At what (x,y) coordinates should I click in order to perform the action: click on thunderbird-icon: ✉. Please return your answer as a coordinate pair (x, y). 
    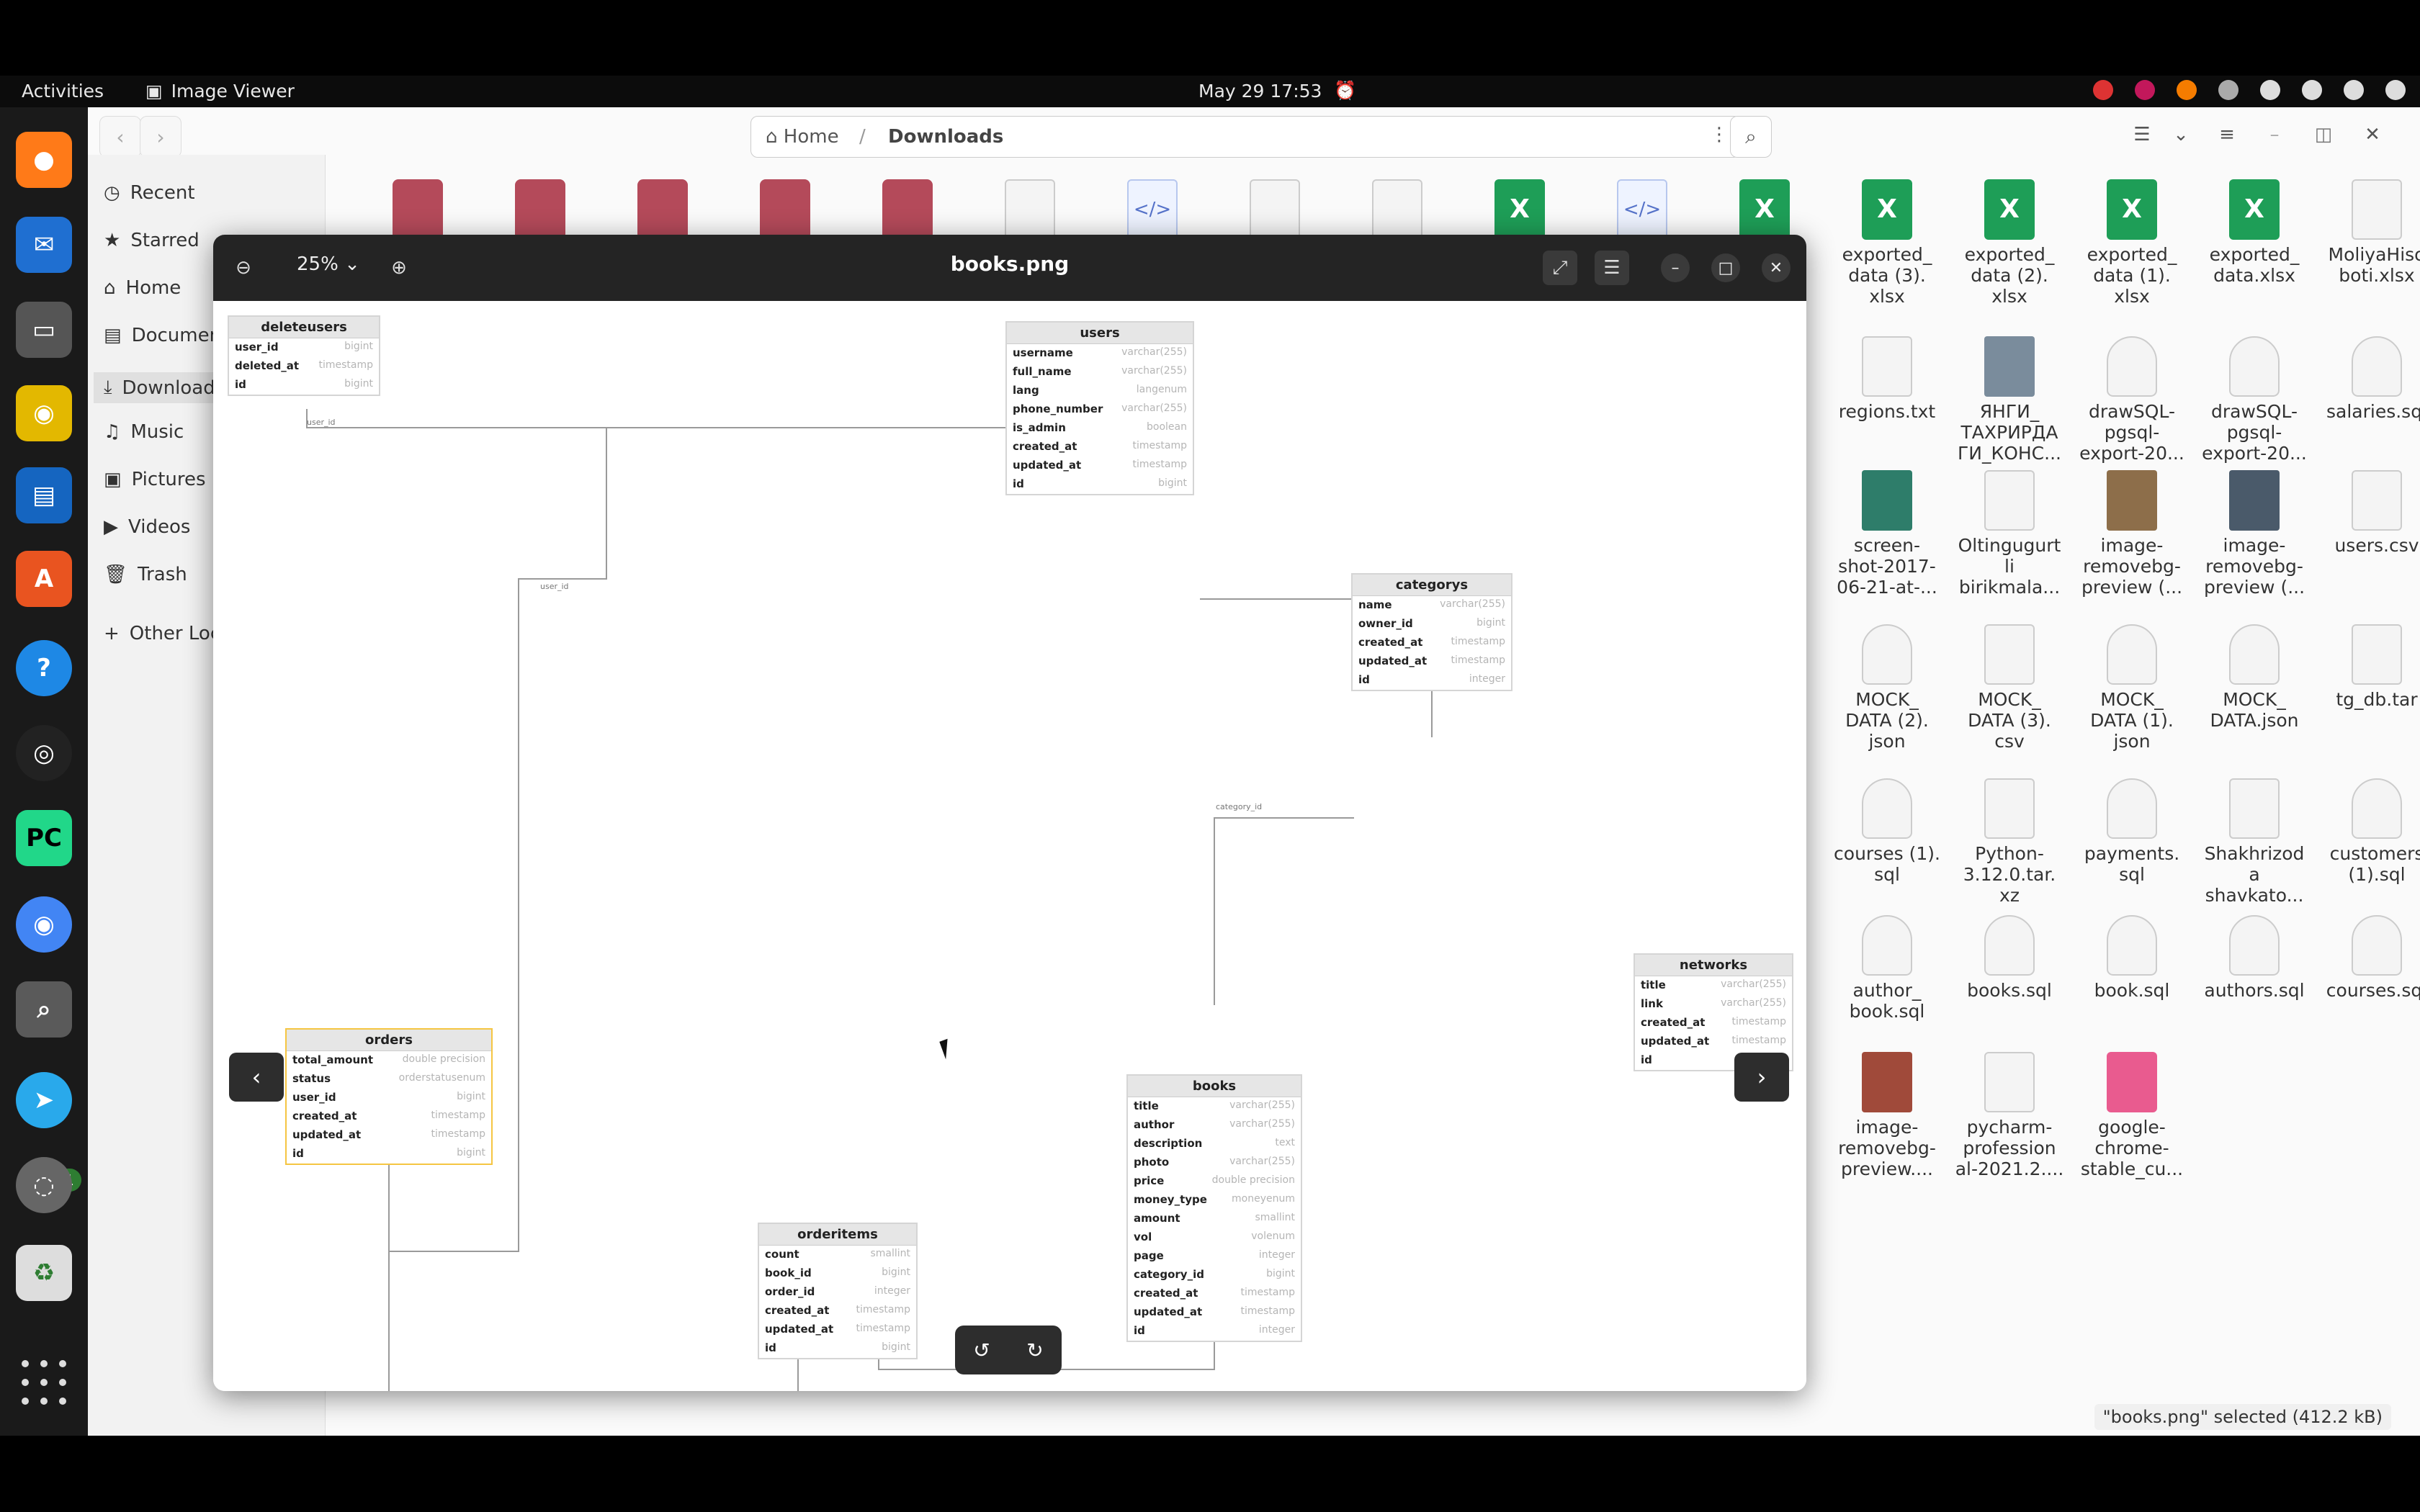
    Looking at the image, I should click on (44, 245).